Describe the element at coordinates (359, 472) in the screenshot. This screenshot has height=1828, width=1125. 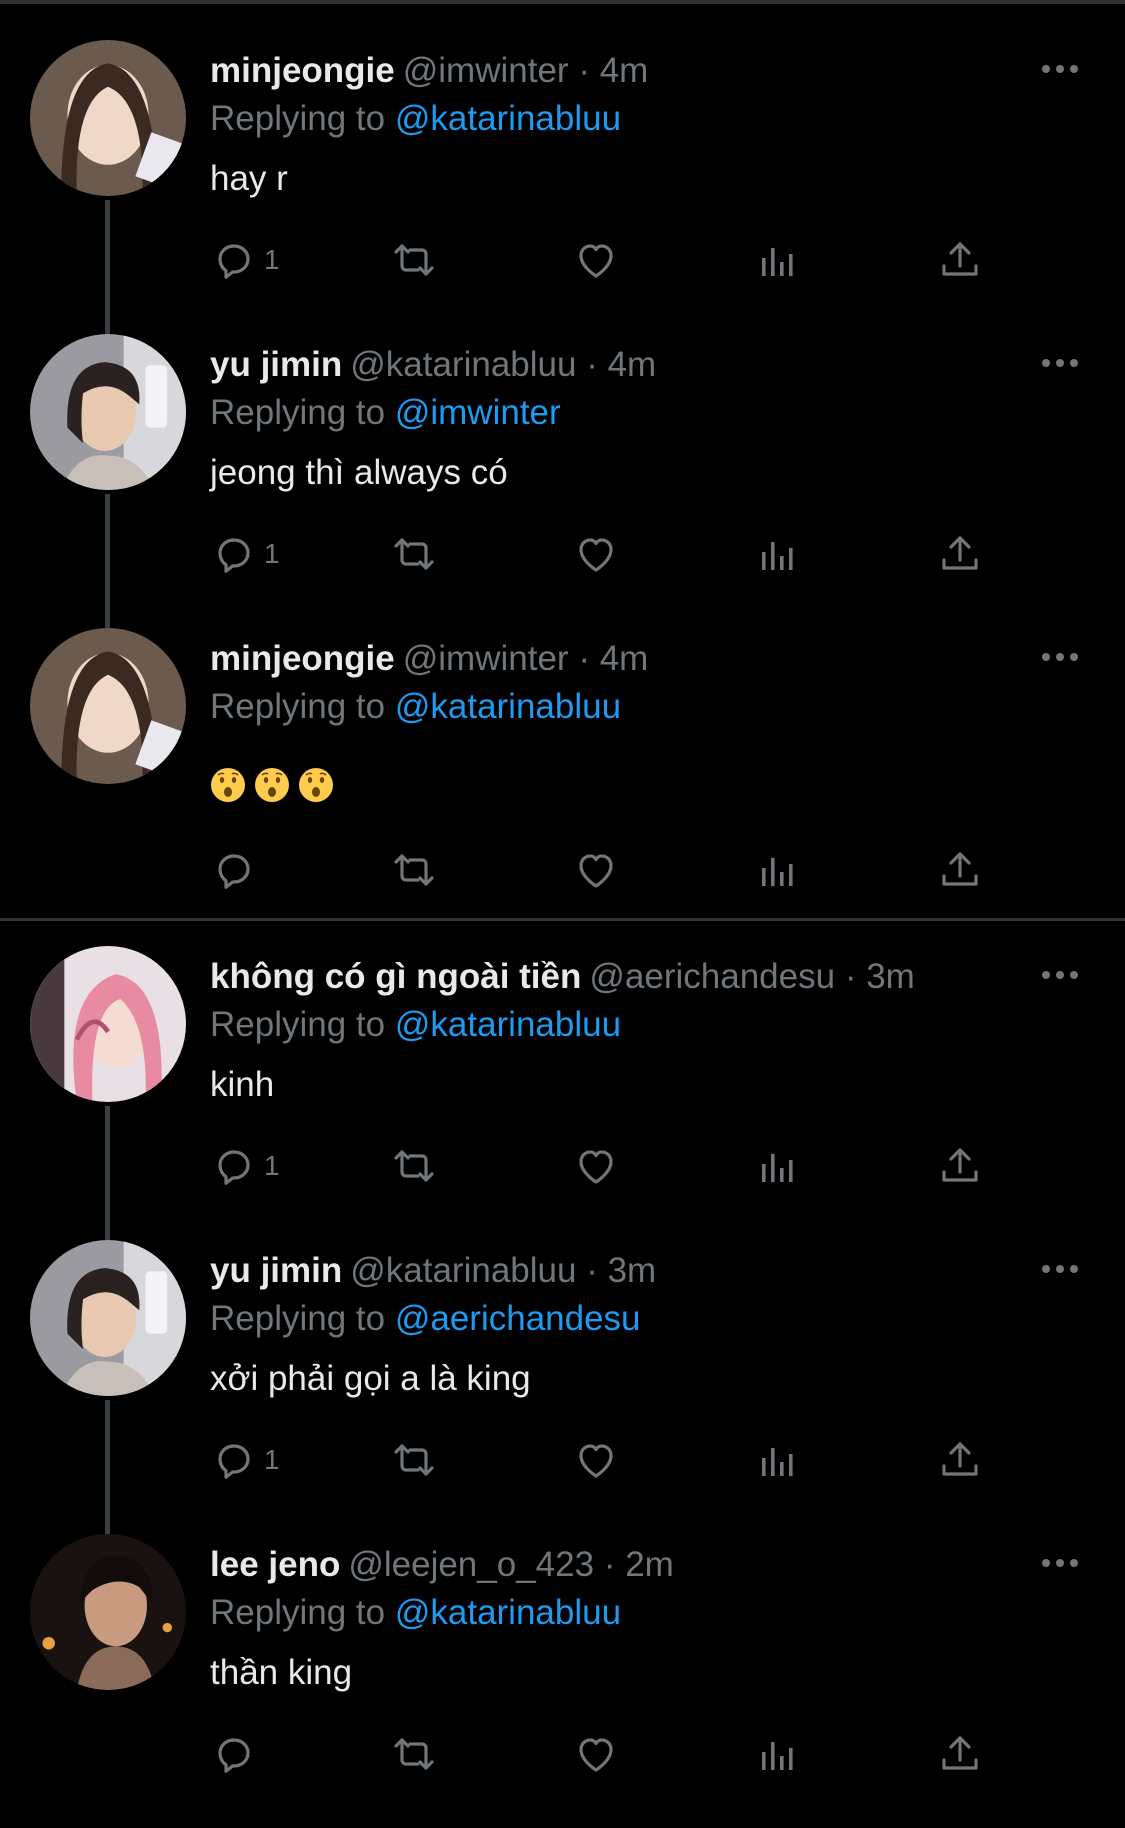
I see `tweet-text: jeong thì always có` at that location.